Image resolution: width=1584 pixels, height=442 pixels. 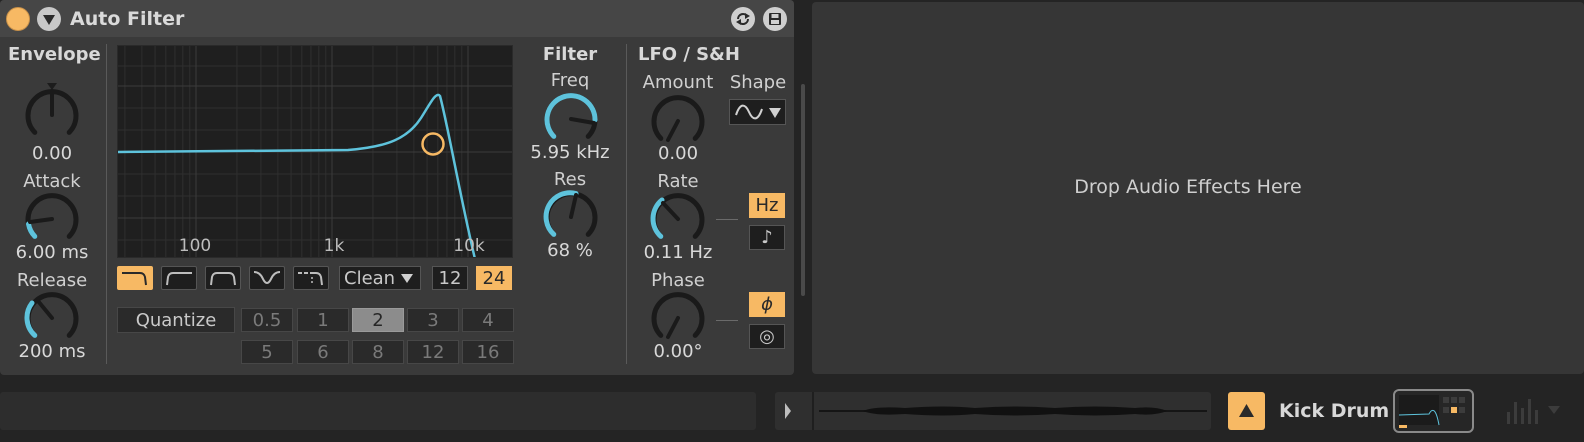 What do you see at coordinates (323, 320) in the screenshot?
I see `quantize-option: 1` at bounding box center [323, 320].